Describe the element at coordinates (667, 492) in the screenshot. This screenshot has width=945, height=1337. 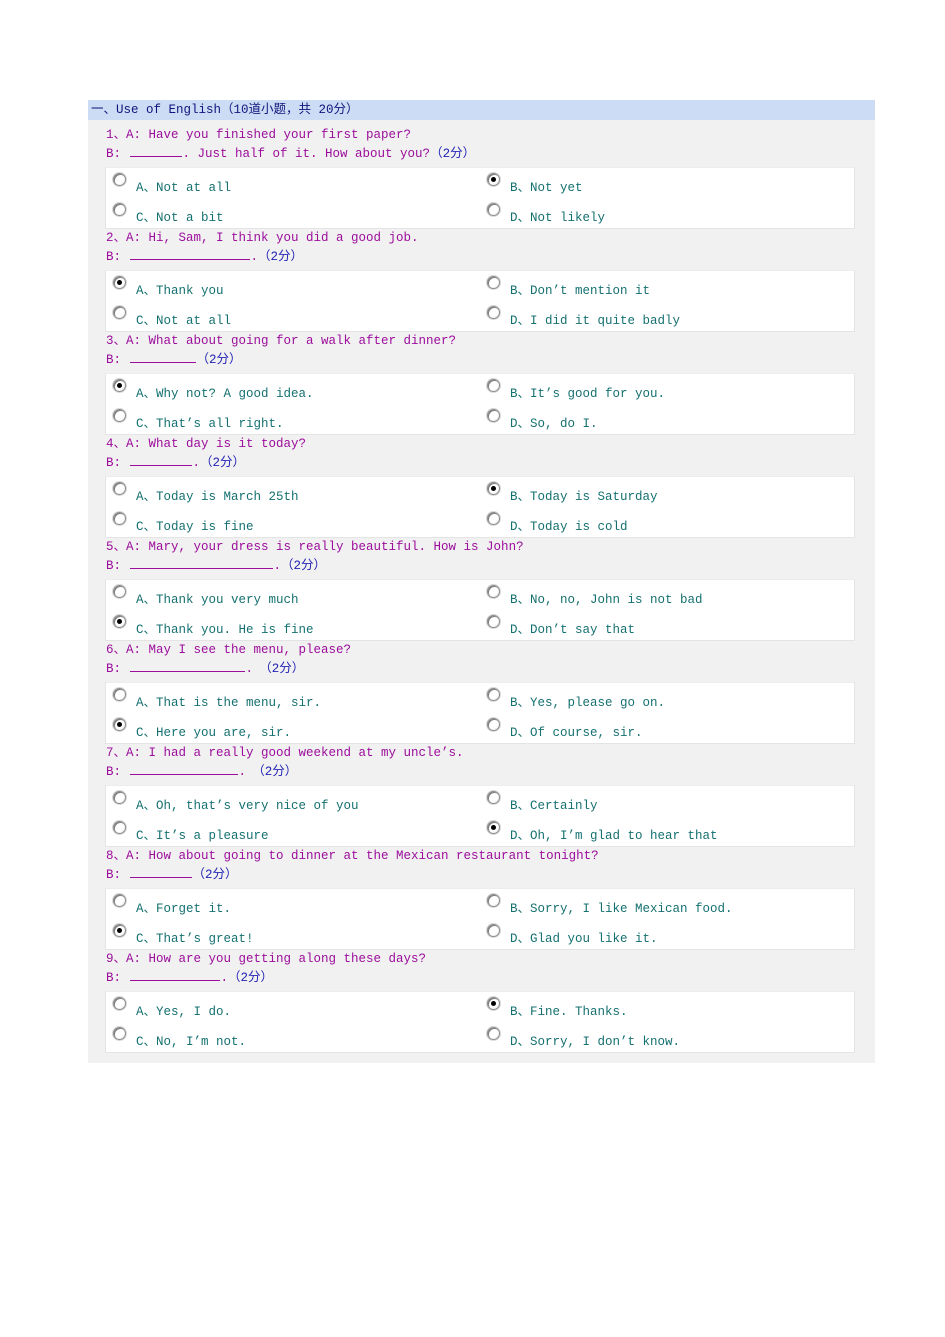
I see `option-choice: B、Today is Saturday` at that location.